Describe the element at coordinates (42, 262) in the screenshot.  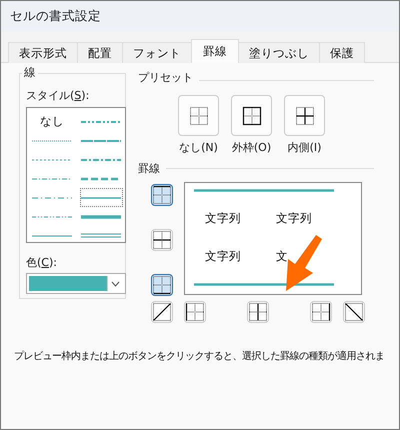
I see `color-label: 色(C):` at that location.